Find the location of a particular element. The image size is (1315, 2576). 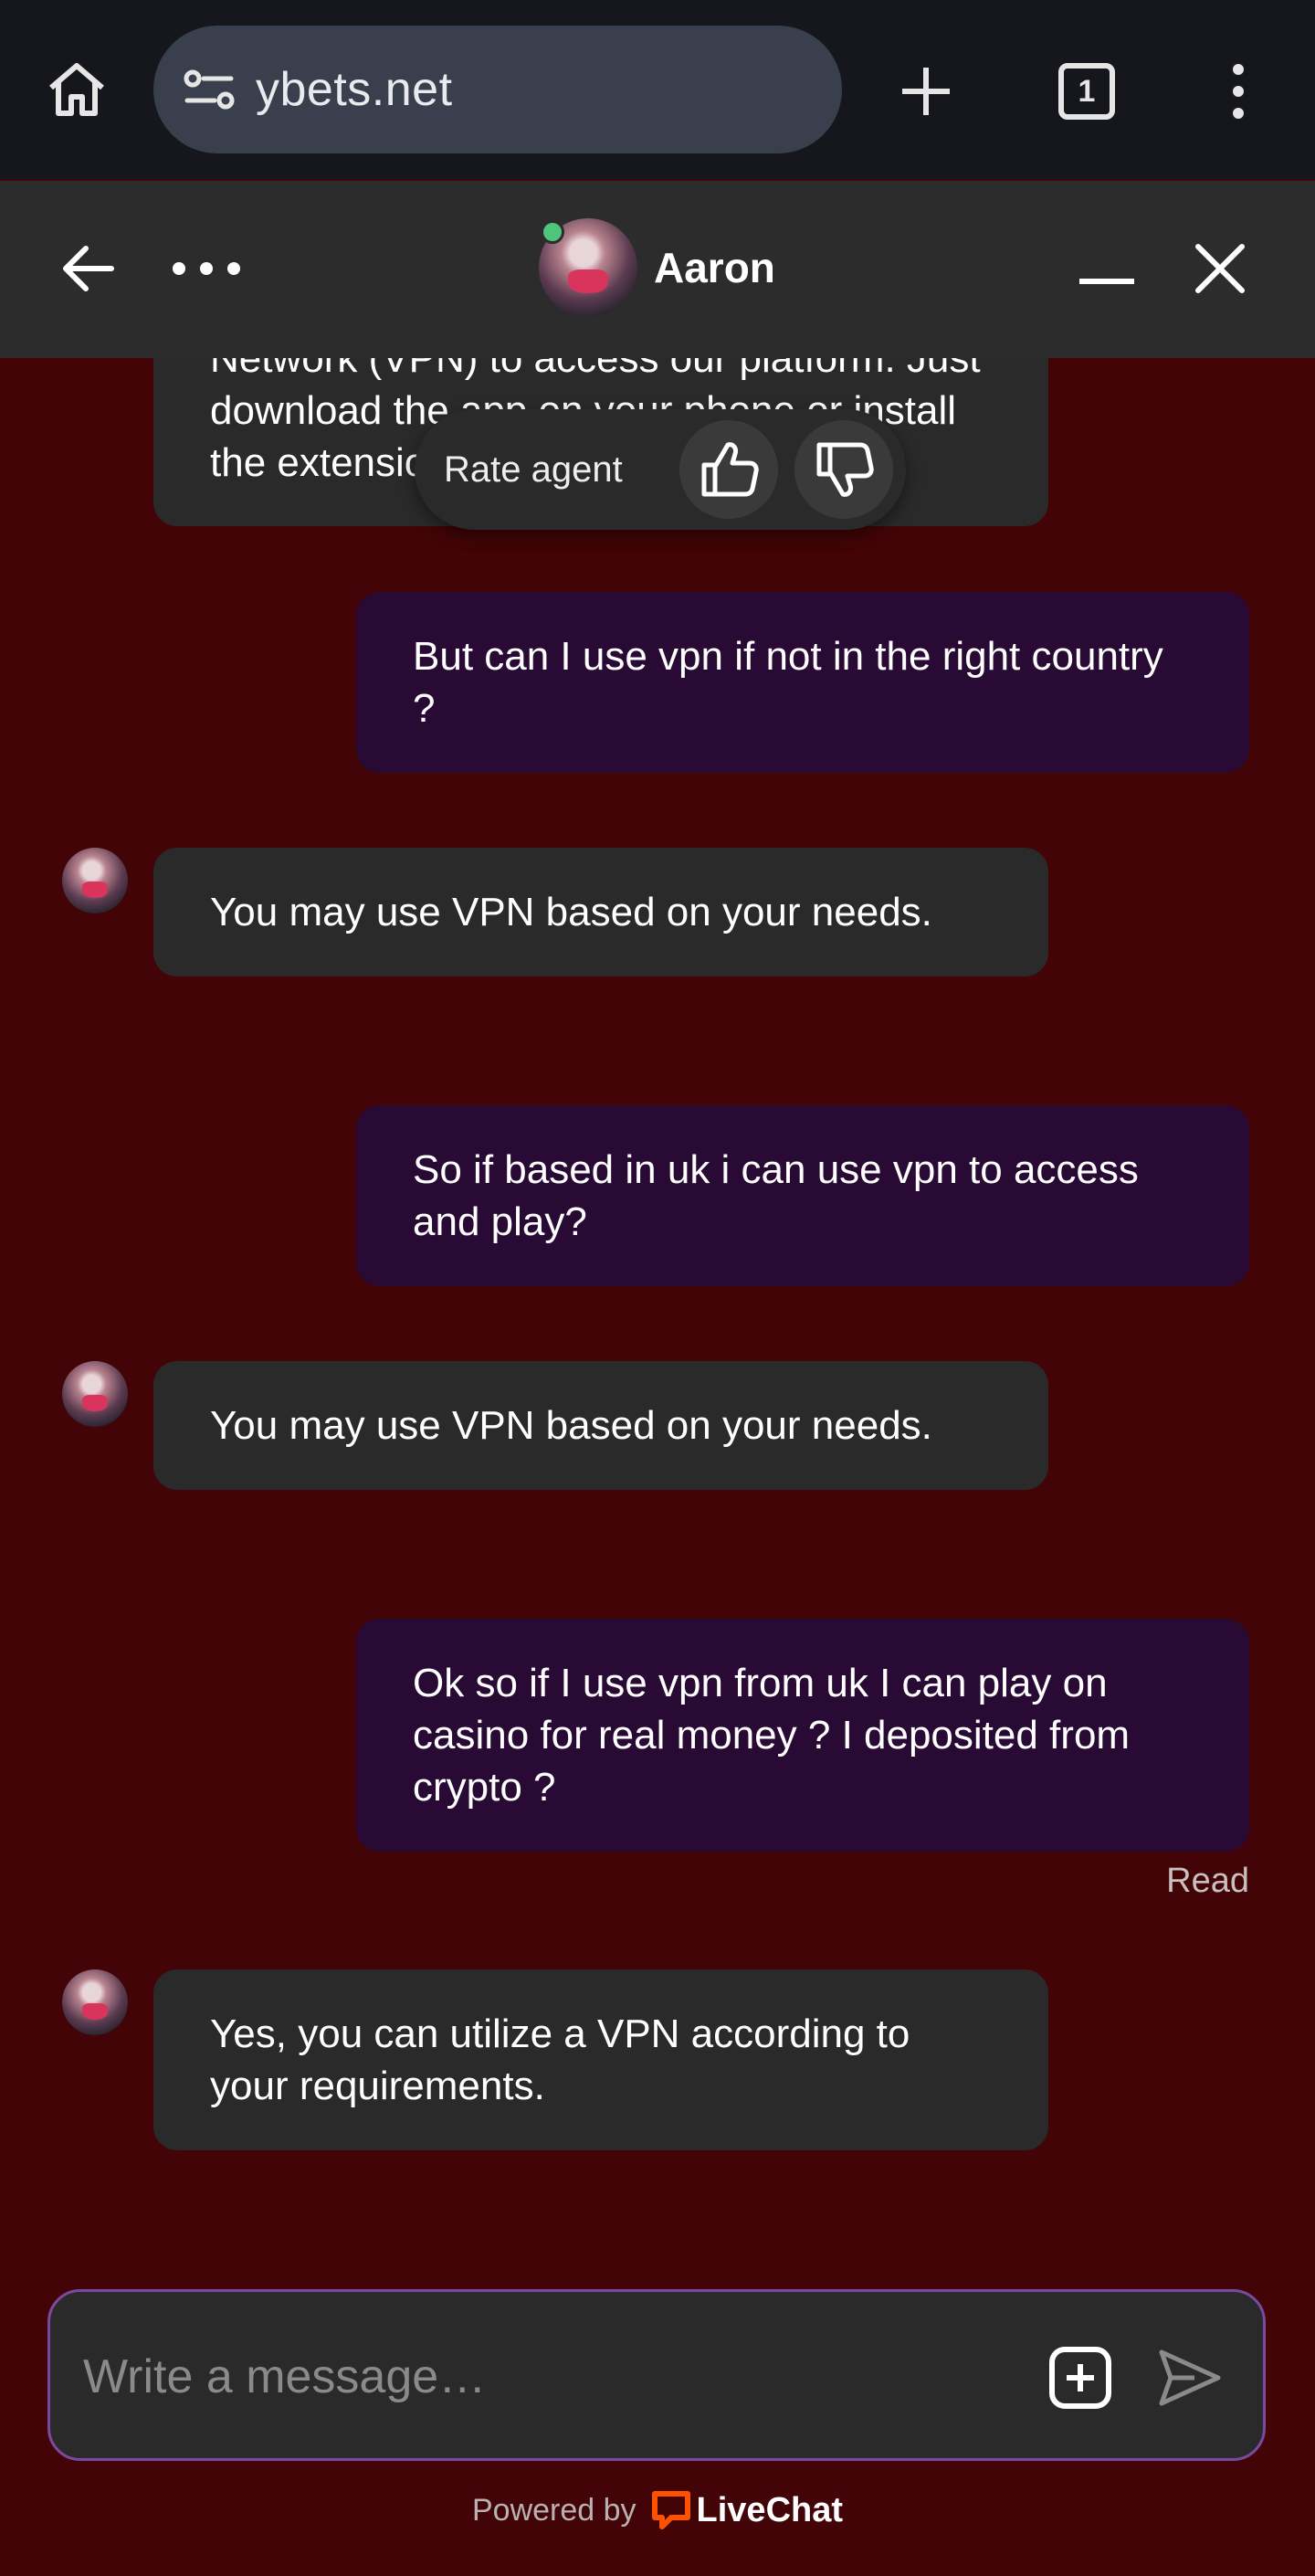

home-icon is located at coordinates (76, 89).